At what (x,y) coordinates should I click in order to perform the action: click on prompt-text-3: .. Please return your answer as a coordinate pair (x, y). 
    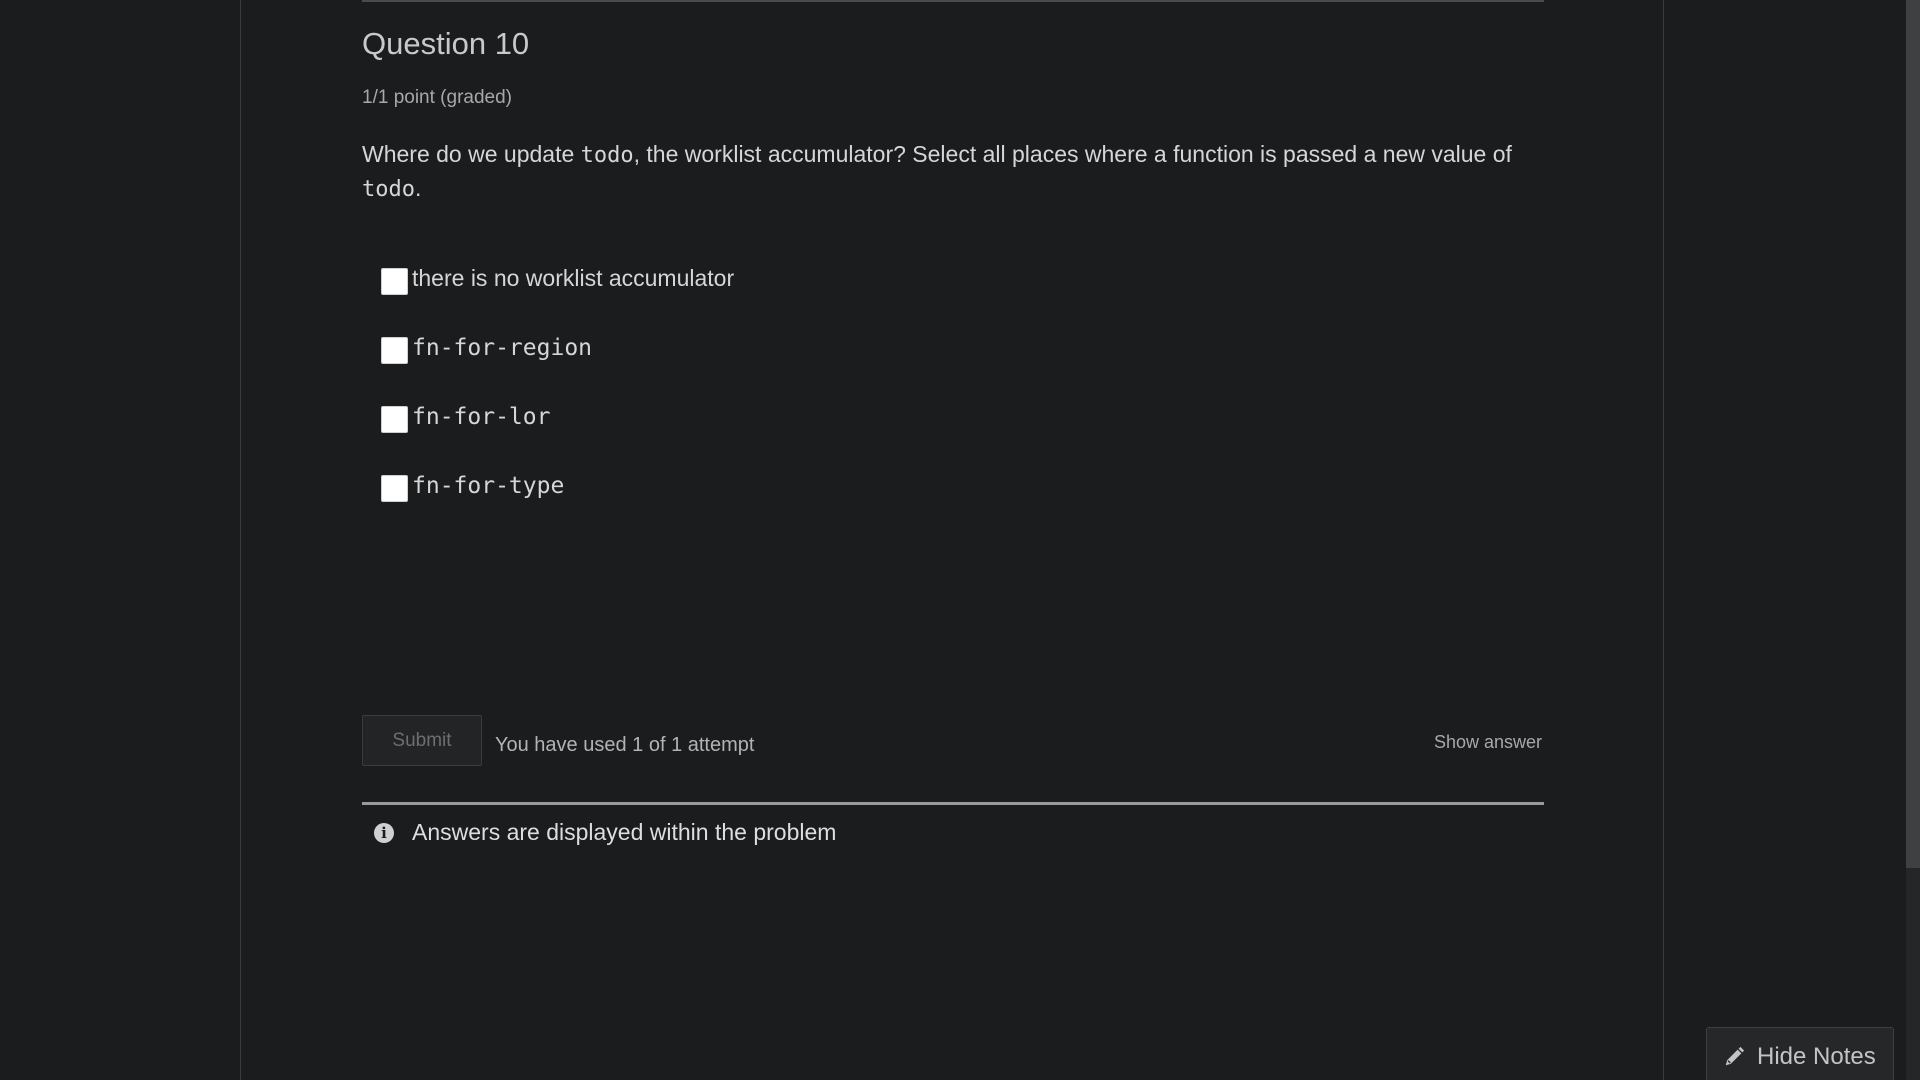
    Looking at the image, I should click on (418, 188).